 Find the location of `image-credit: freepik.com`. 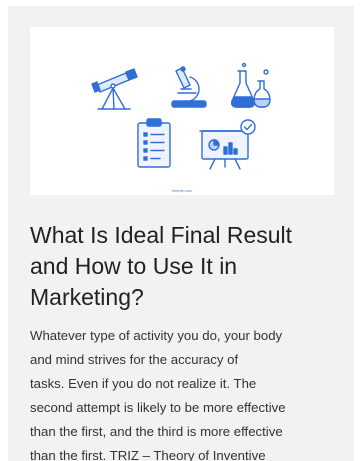

image-credit: freepik.com is located at coordinates (182, 190).